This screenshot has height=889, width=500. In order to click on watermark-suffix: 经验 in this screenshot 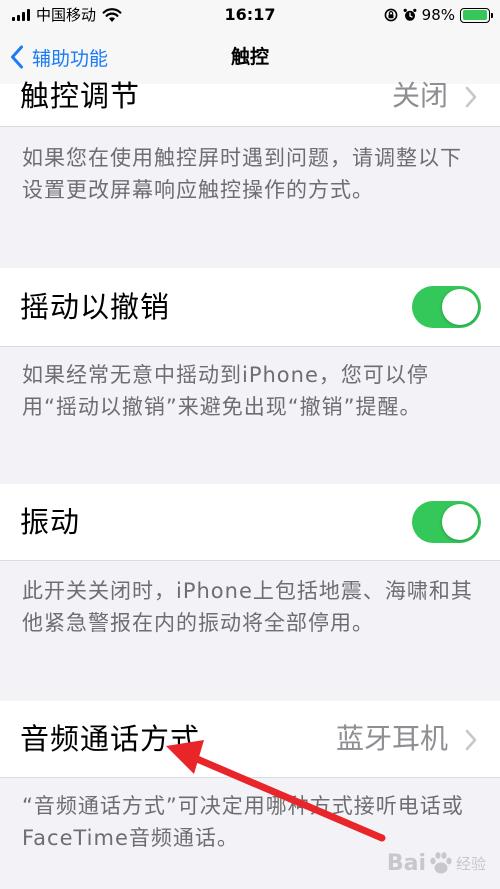, I will do `click(470, 863)`.